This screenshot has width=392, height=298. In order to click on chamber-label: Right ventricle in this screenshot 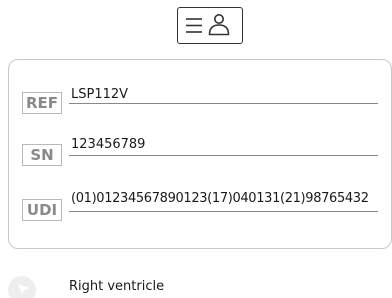, I will do `click(117, 286)`.